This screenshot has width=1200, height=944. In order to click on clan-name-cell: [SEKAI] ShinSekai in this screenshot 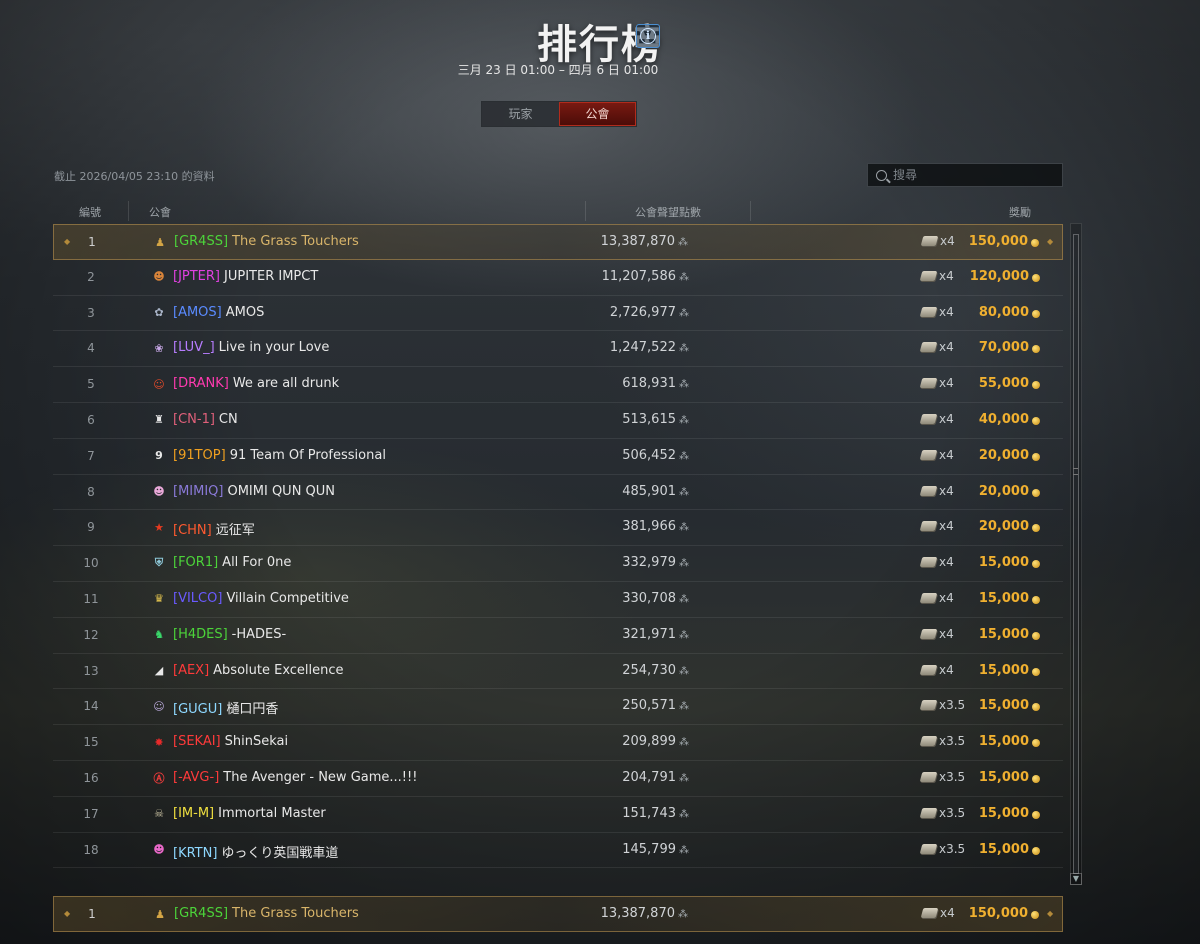, I will do `click(230, 741)`.